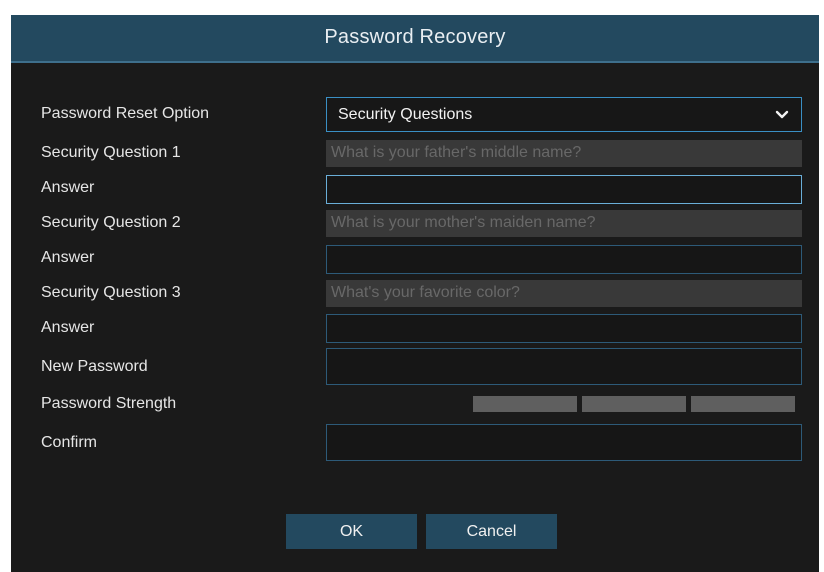 This screenshot has width=824, height=572. I want to click on security-question-2-label: Security Question 2, so click(111, 222).